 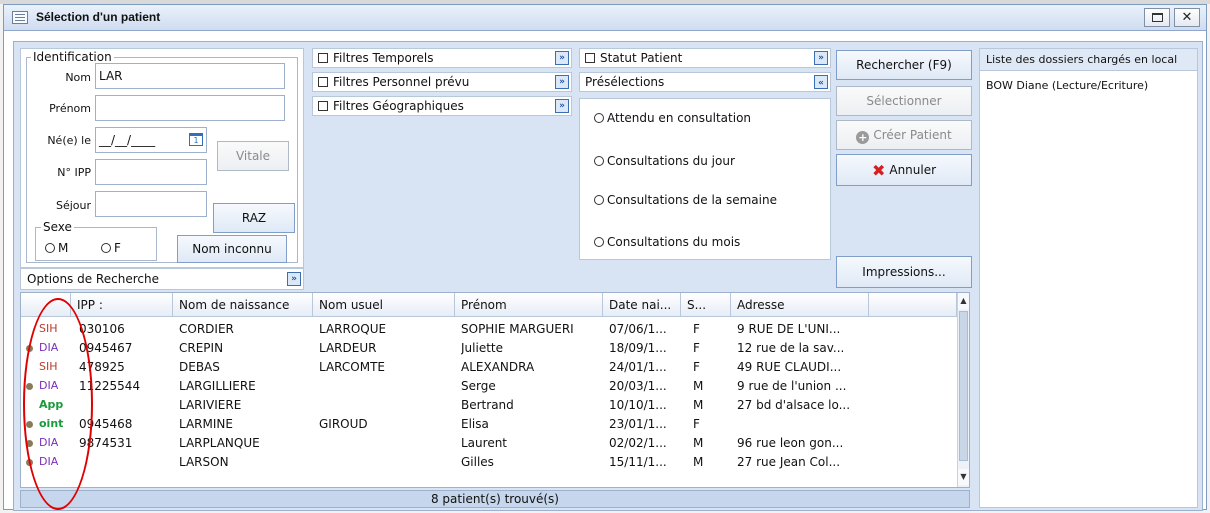 I want to click on cell-sexe: F, so click(x=696, y=329).